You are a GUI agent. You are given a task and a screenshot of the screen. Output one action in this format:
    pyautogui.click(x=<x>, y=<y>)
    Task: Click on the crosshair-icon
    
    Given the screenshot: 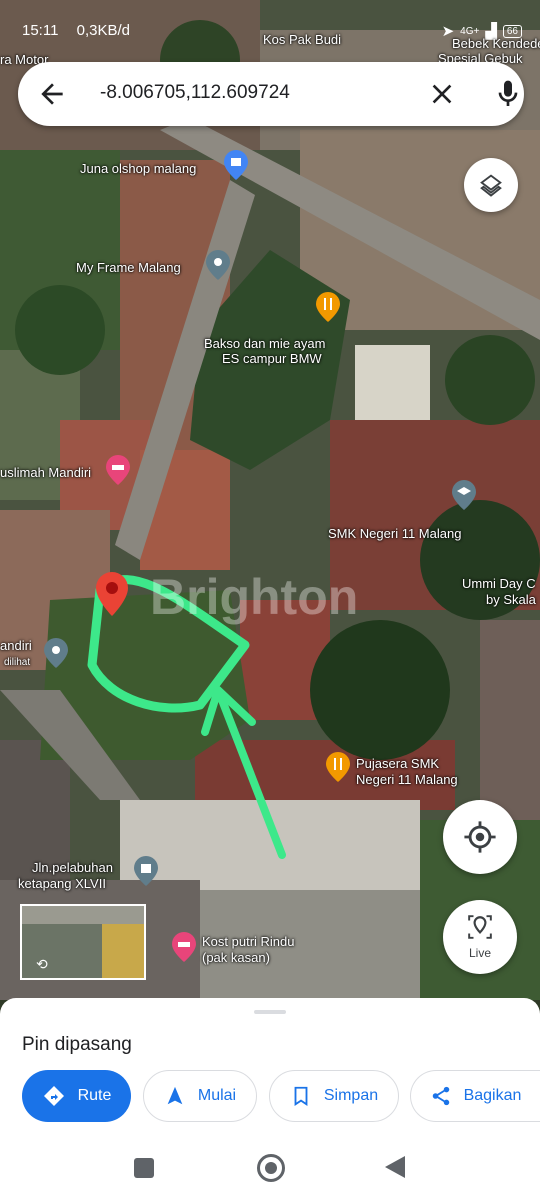 What is the action you would take?
    pyautogui.click(x=480, y=837)
    